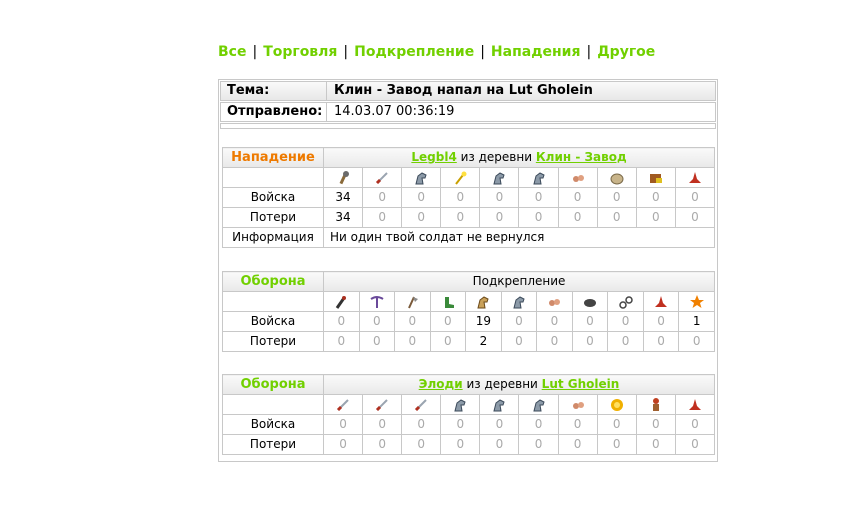 The image size is (862, 520). I want to click on subject-row: Тема: Клин - Завод напал на Lut Gholein, so click(468, 91).